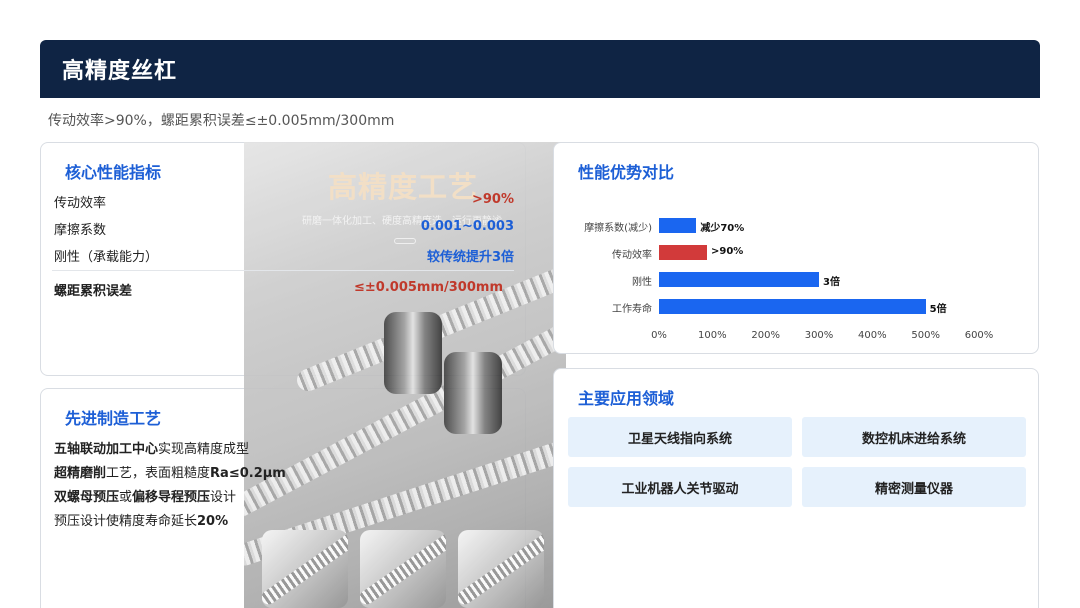 This screenshot has height=608, width=1080. Describe the element at coordinates (80, 203) in the screenshot. I see `metric-label: 传动效率` at that location.